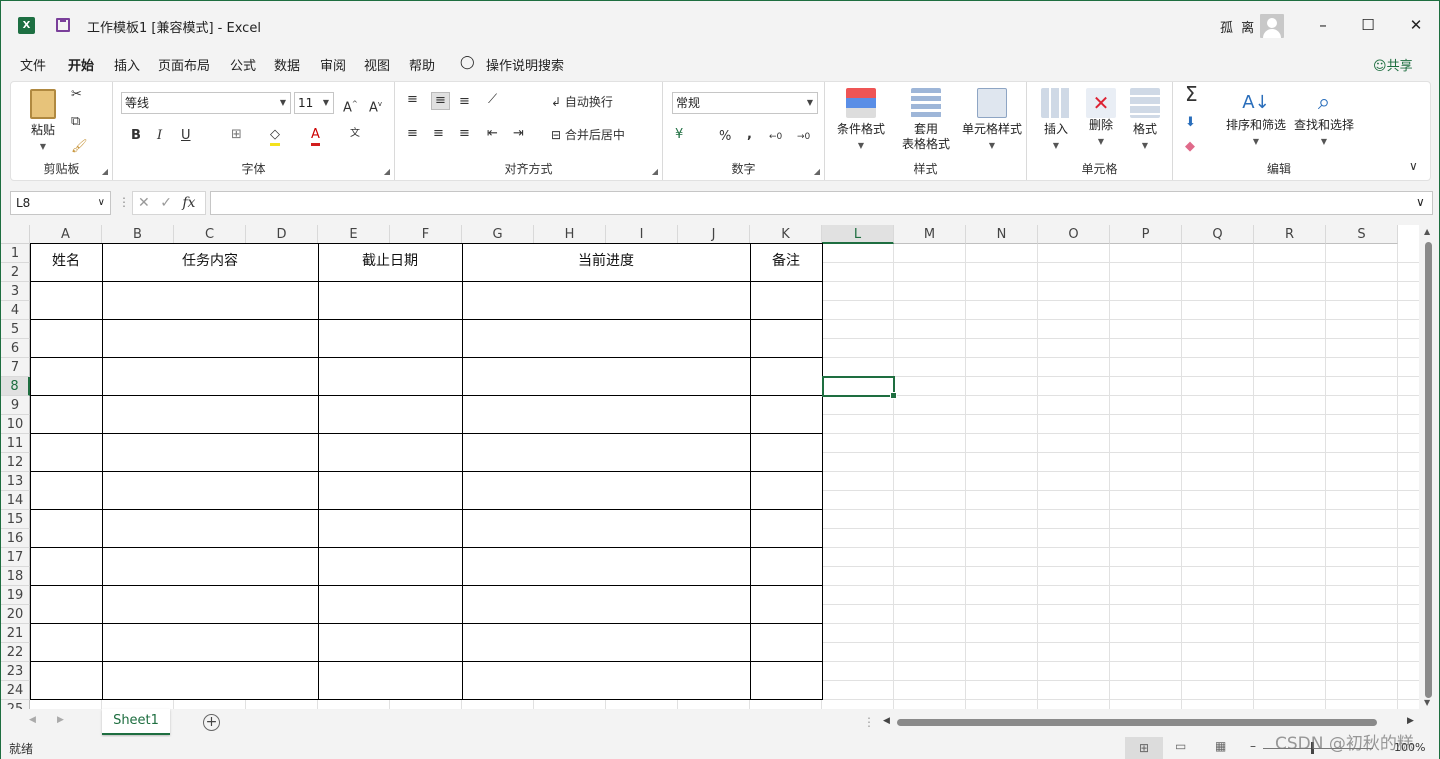 The width and height of the screenshot is (1440, 759). I want to click on row-header-5: 5, so click(15, 329).